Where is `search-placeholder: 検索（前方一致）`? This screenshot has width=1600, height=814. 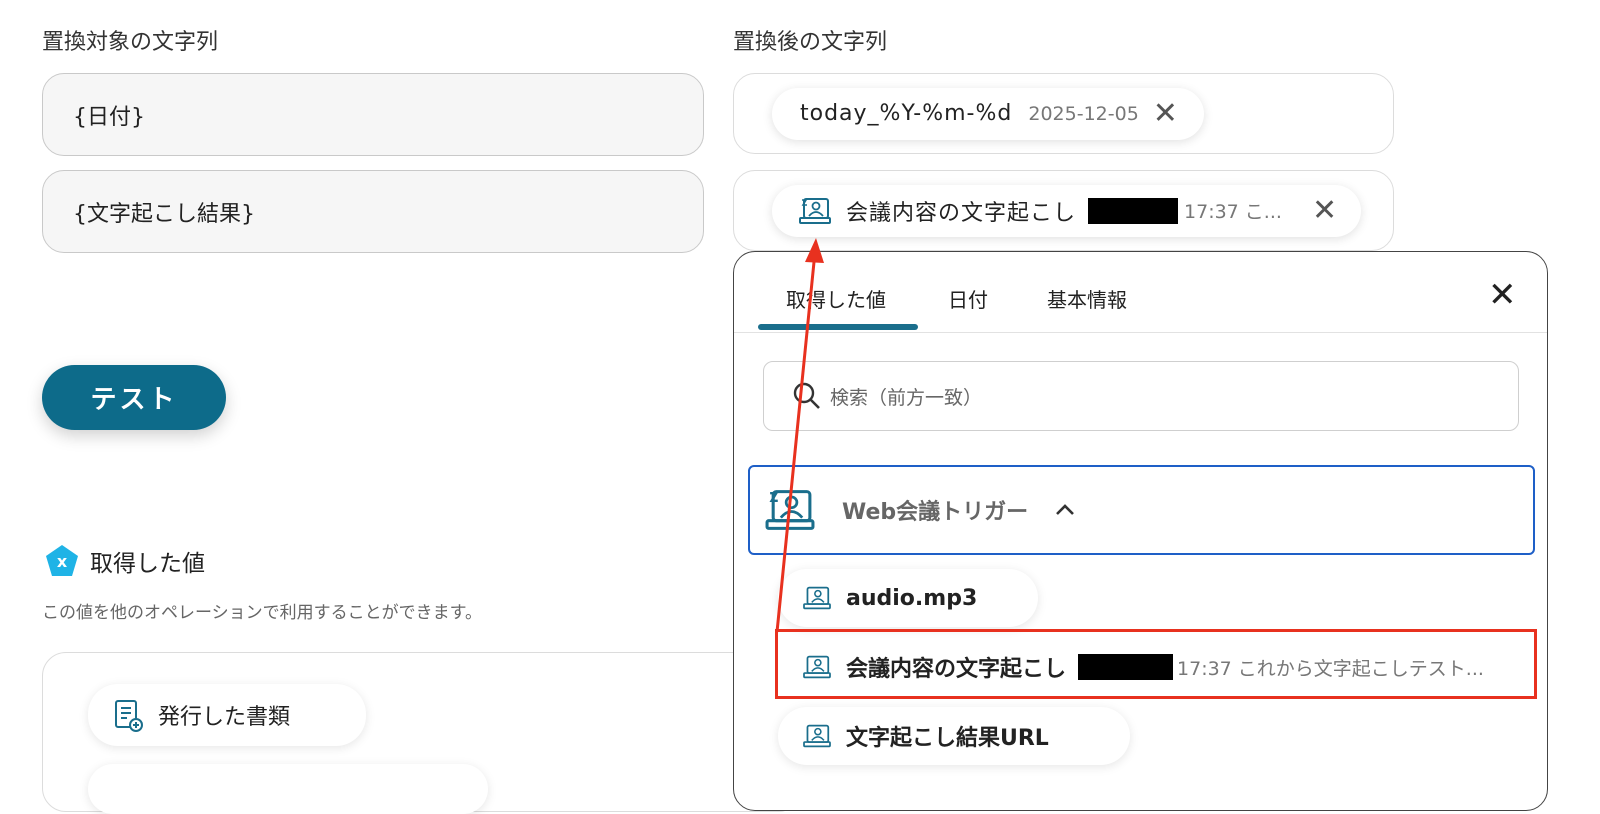 search-placeholder: 検索（前方一致） is located at coordinates (906, 397).